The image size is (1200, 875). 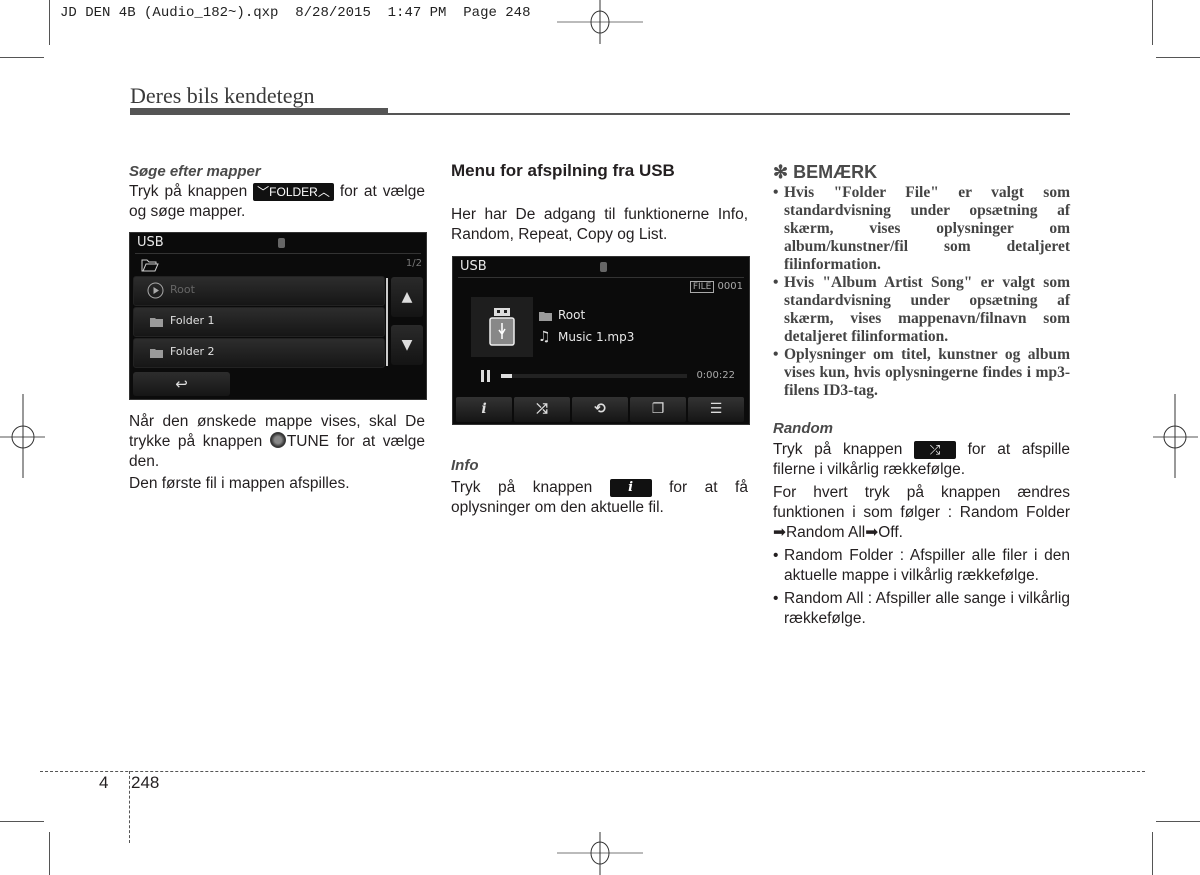 What do you see at coordinates (507, 376) in the screenshot?
I see `progress-fill` at bounding box center [507, 376].